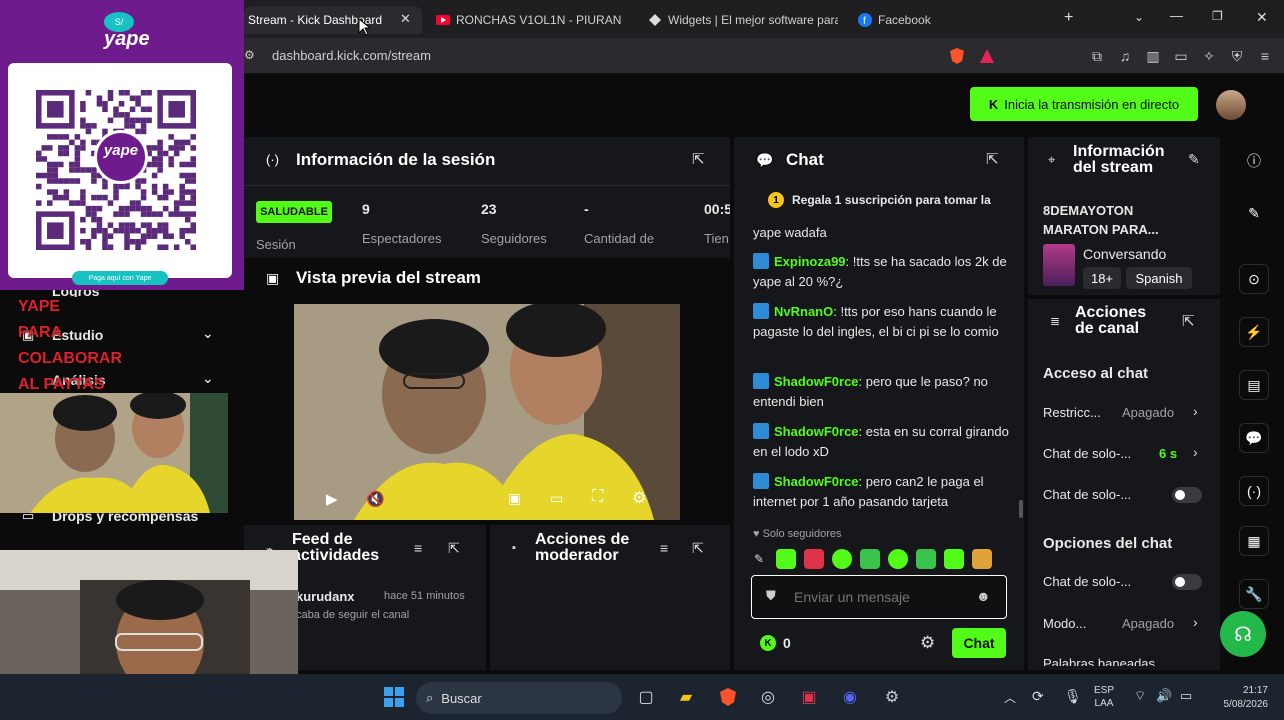 Image resolution: width=1284 pixels, height=720 pixels. Describe the element at coordinates (761, 559) in the screenshot. I see `emote-picker-icon: ✎` at that location.